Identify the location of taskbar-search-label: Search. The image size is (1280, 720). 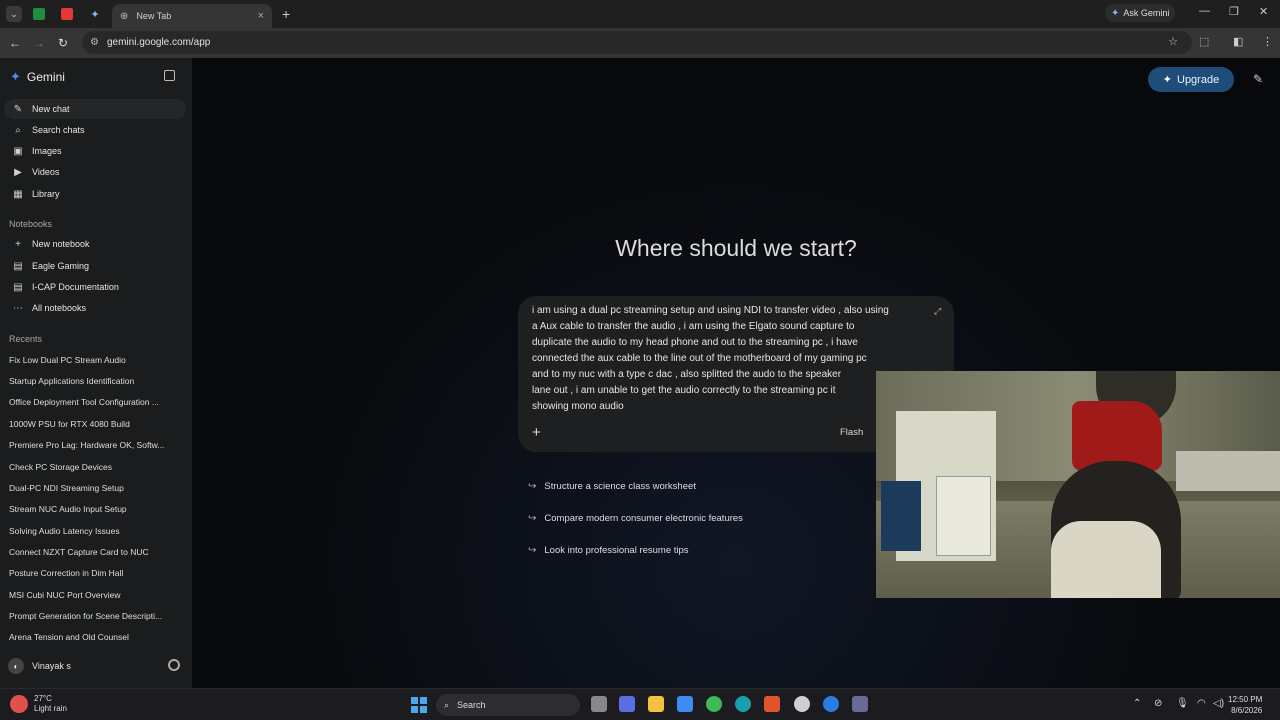
(471, 705).